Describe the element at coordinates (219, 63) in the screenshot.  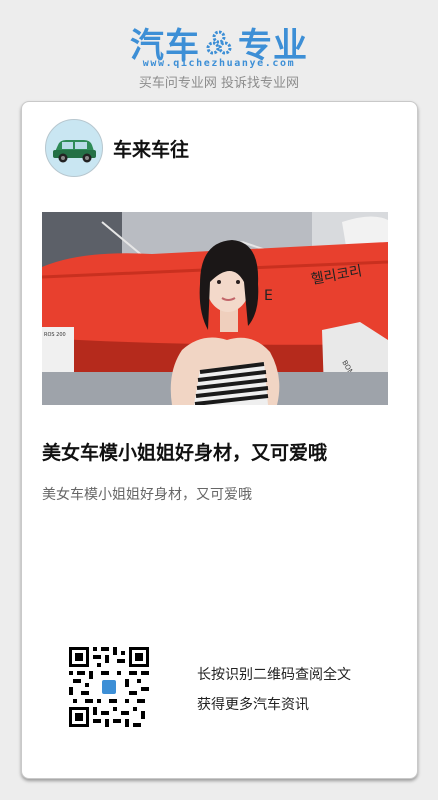
I see `logo-url: www.qichezhuanye.com` at that location.